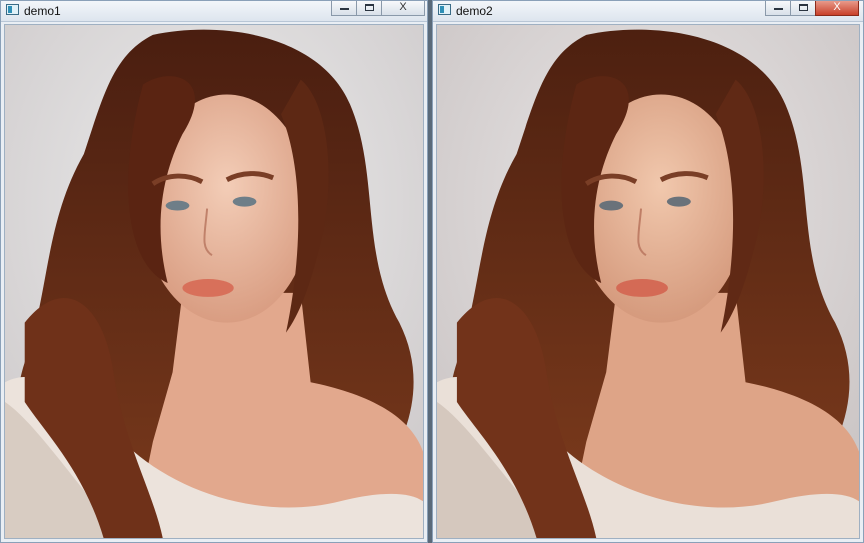  I want to click on window-title: demo2, so click(474, 11).